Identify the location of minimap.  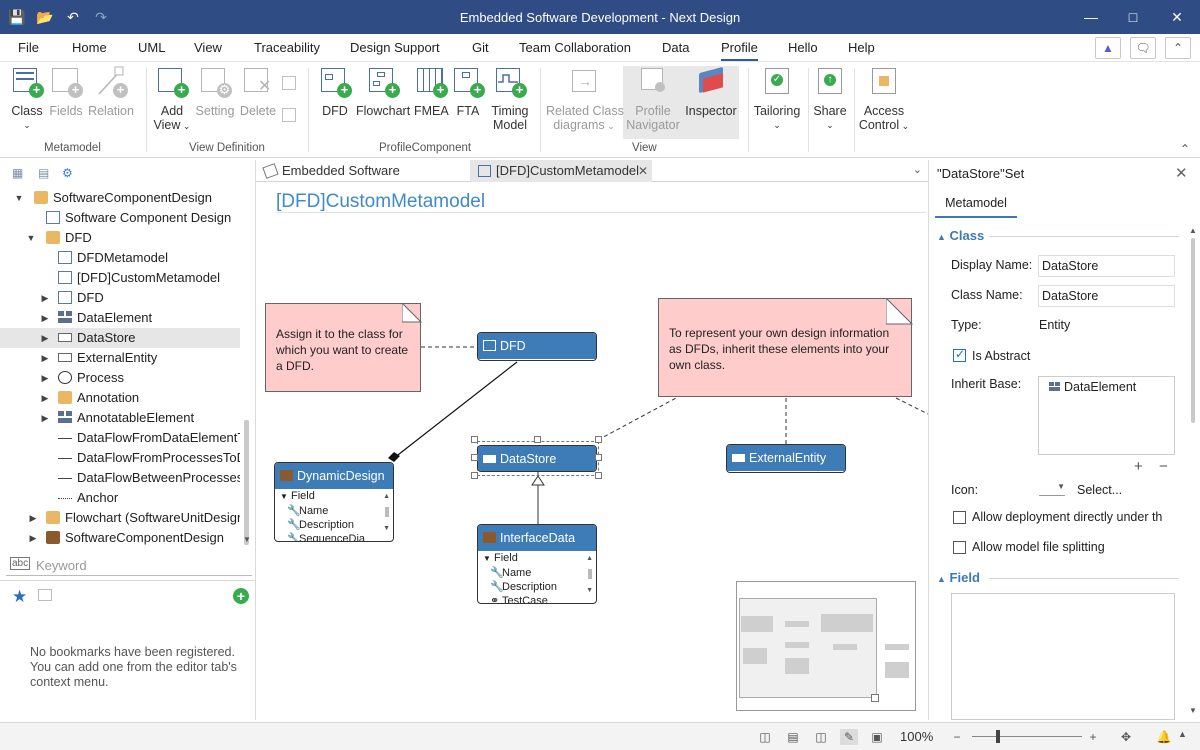
(826, 646).